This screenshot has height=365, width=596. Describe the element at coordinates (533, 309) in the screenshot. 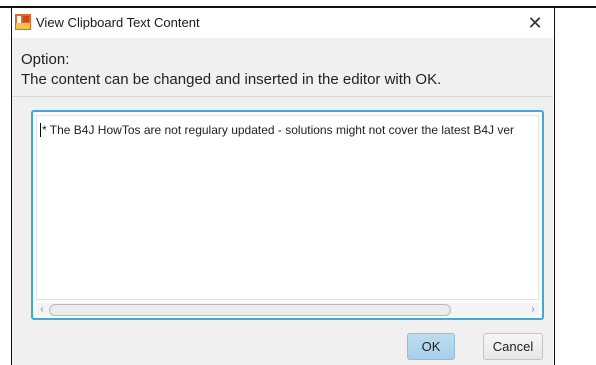

I see `scroll-right-icon: ›` at that location.